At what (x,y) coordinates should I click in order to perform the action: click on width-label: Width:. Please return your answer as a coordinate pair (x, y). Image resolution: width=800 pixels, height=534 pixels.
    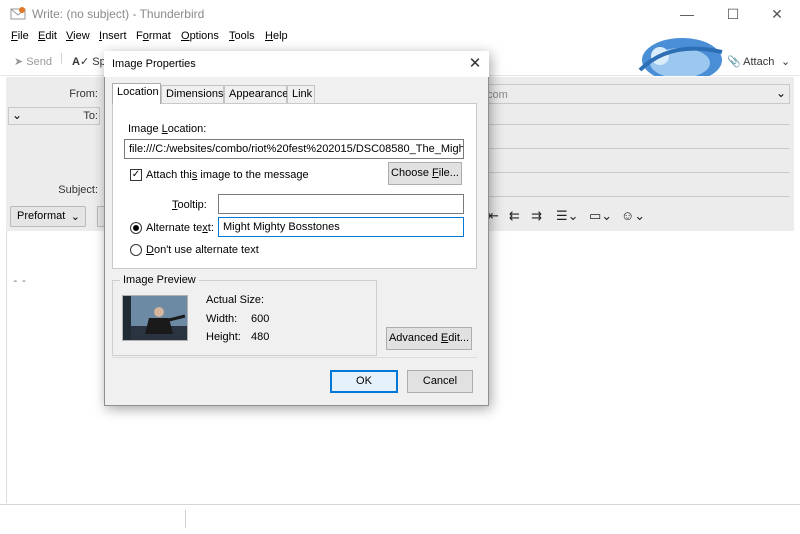
    Looking at the image, I should click on (222, 319).